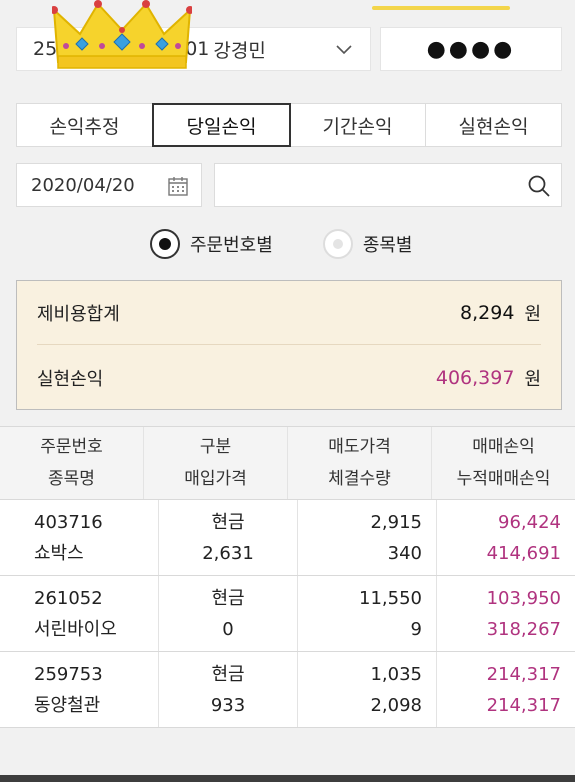 This screenshot has width=575, height=782. Describe the element at coordinates (396, 674) in the screenshot. I see `sell-price: 1,035` at that location.